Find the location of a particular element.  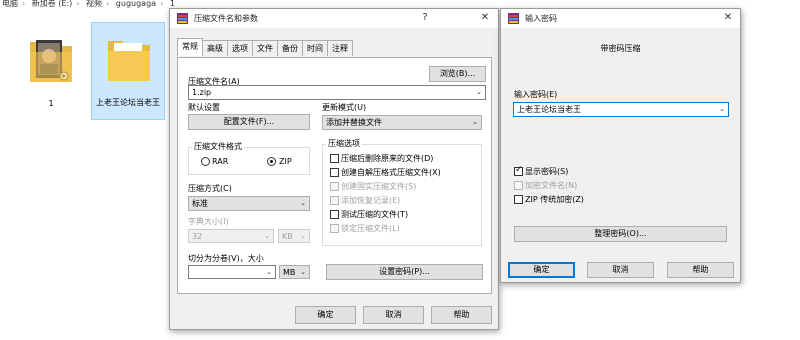

test-files-checkbox is located at coordinates (334, 214).